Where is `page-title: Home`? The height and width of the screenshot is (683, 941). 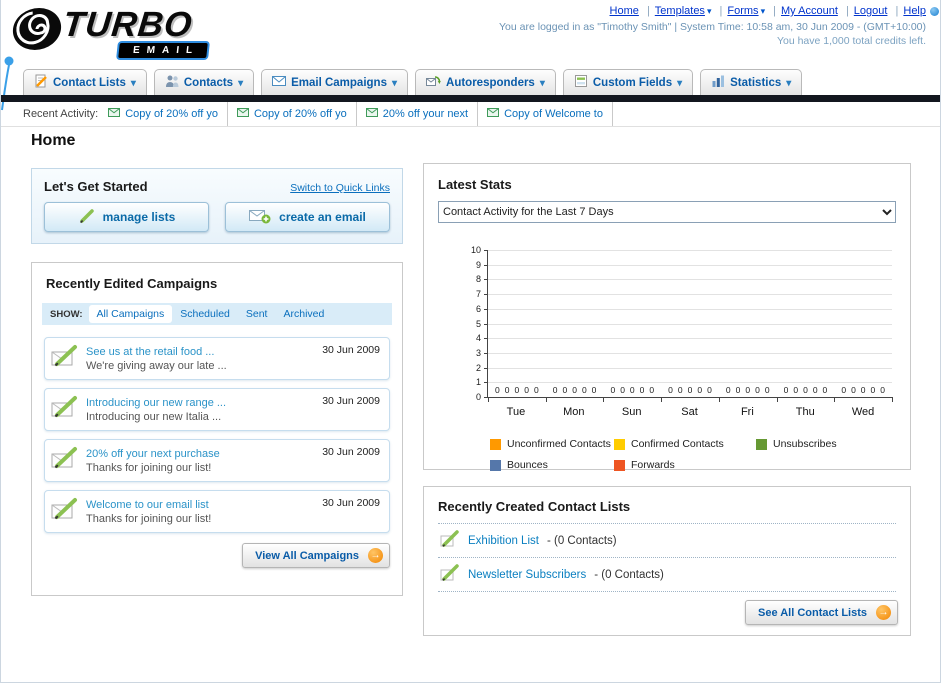
page-title: Home is located at coordinates (53, 140).